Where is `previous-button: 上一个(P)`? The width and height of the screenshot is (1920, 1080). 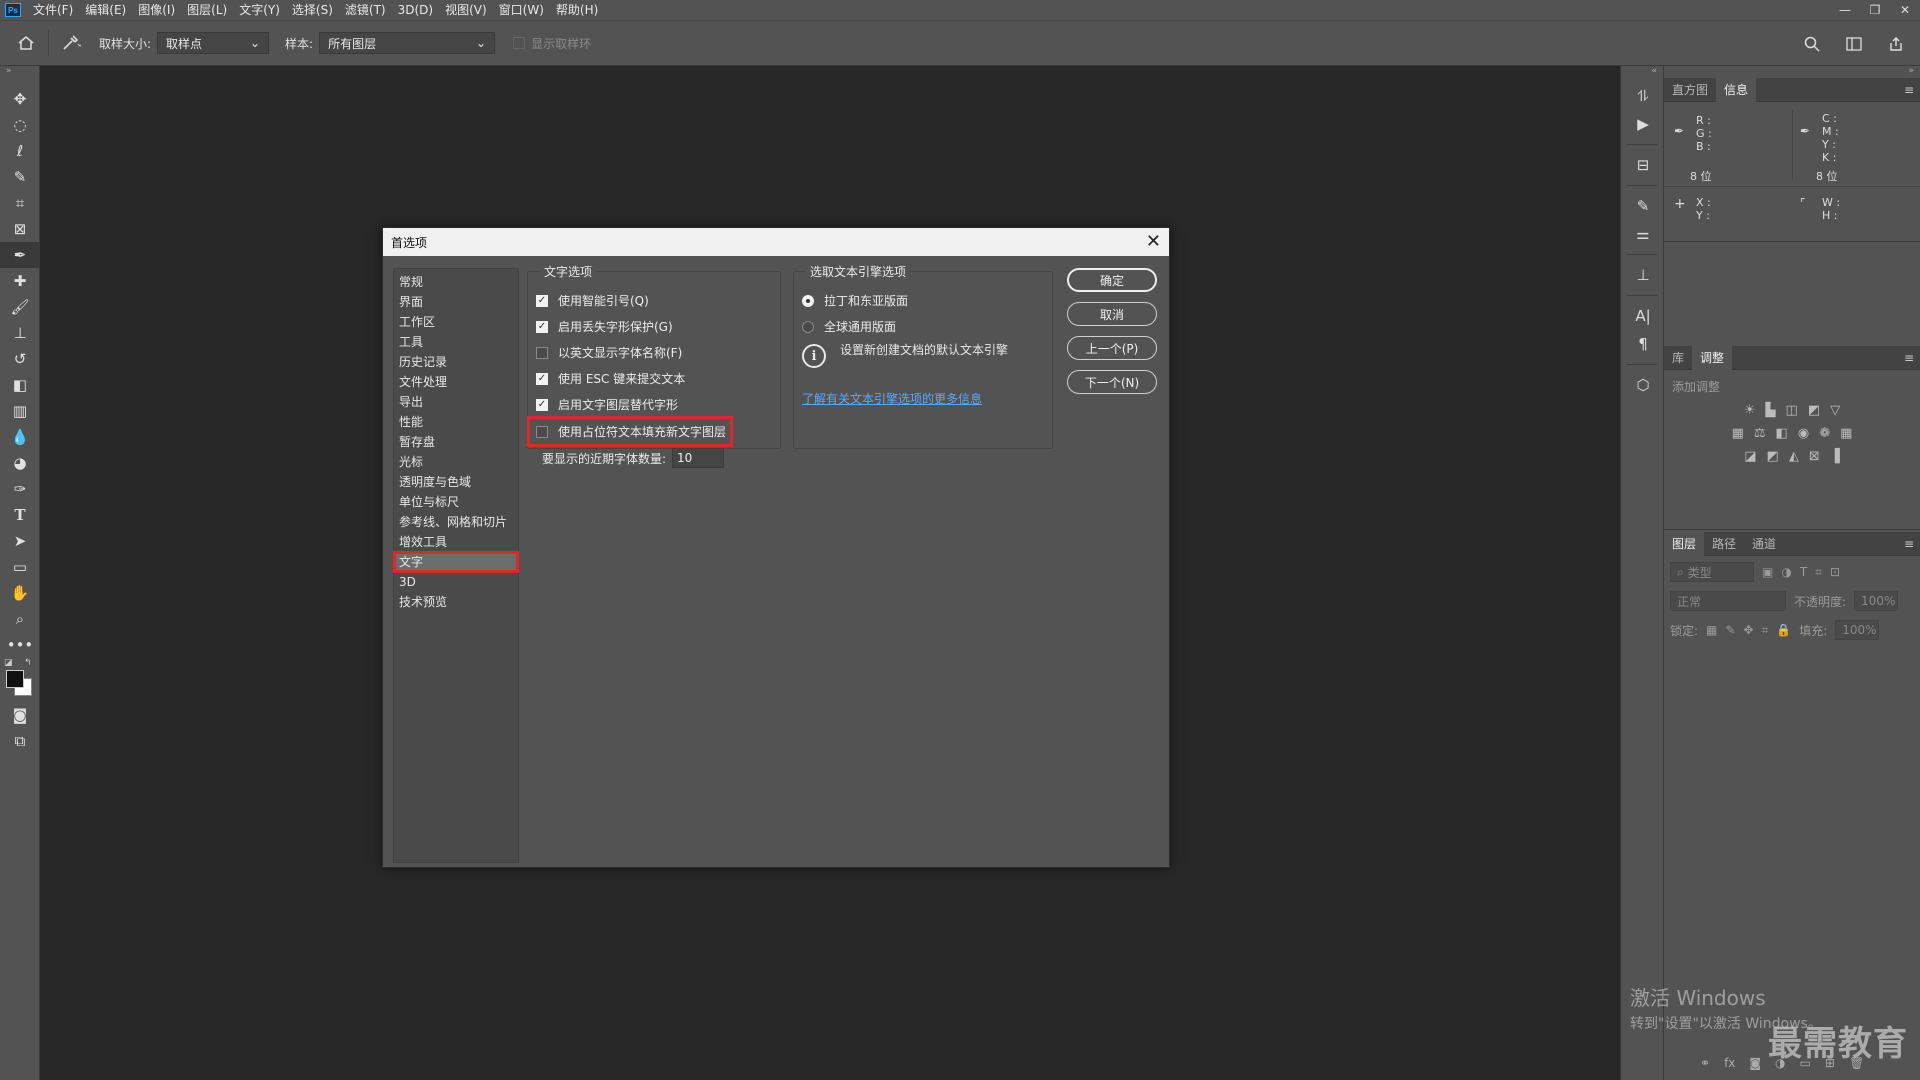 previous-button: 上一个(P) is located at coordinates (1112, 348).